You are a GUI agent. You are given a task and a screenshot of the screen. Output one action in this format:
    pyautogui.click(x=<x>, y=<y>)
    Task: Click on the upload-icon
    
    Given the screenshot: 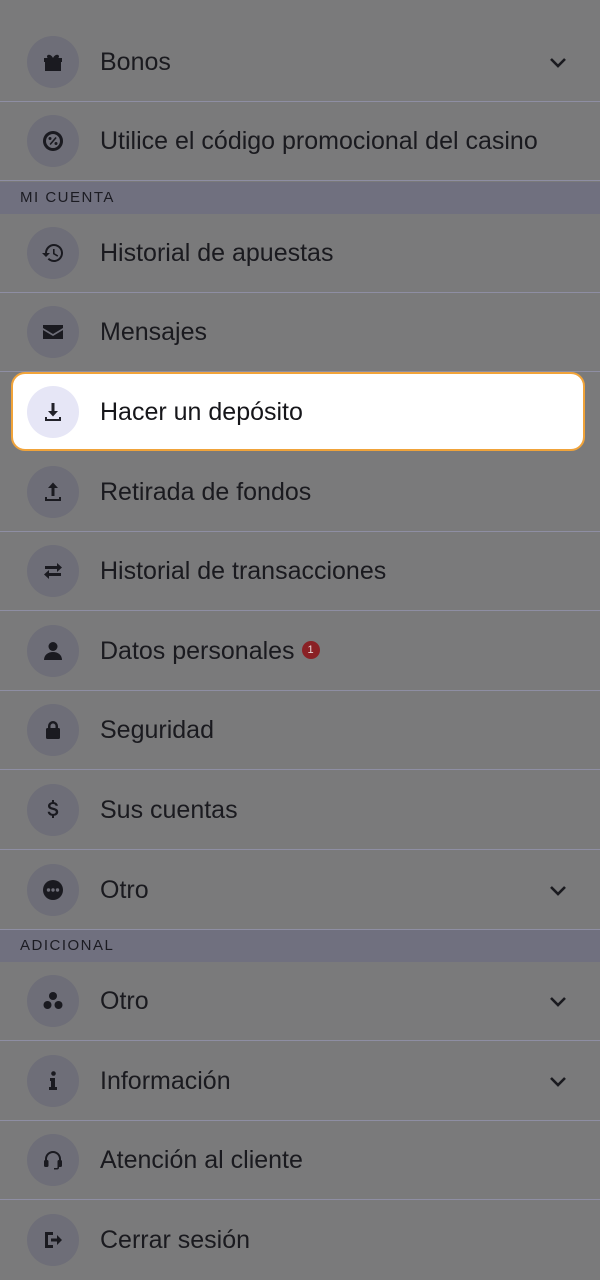 What is the action you would take?
    pyautogui.click(x=53, y=492)
    